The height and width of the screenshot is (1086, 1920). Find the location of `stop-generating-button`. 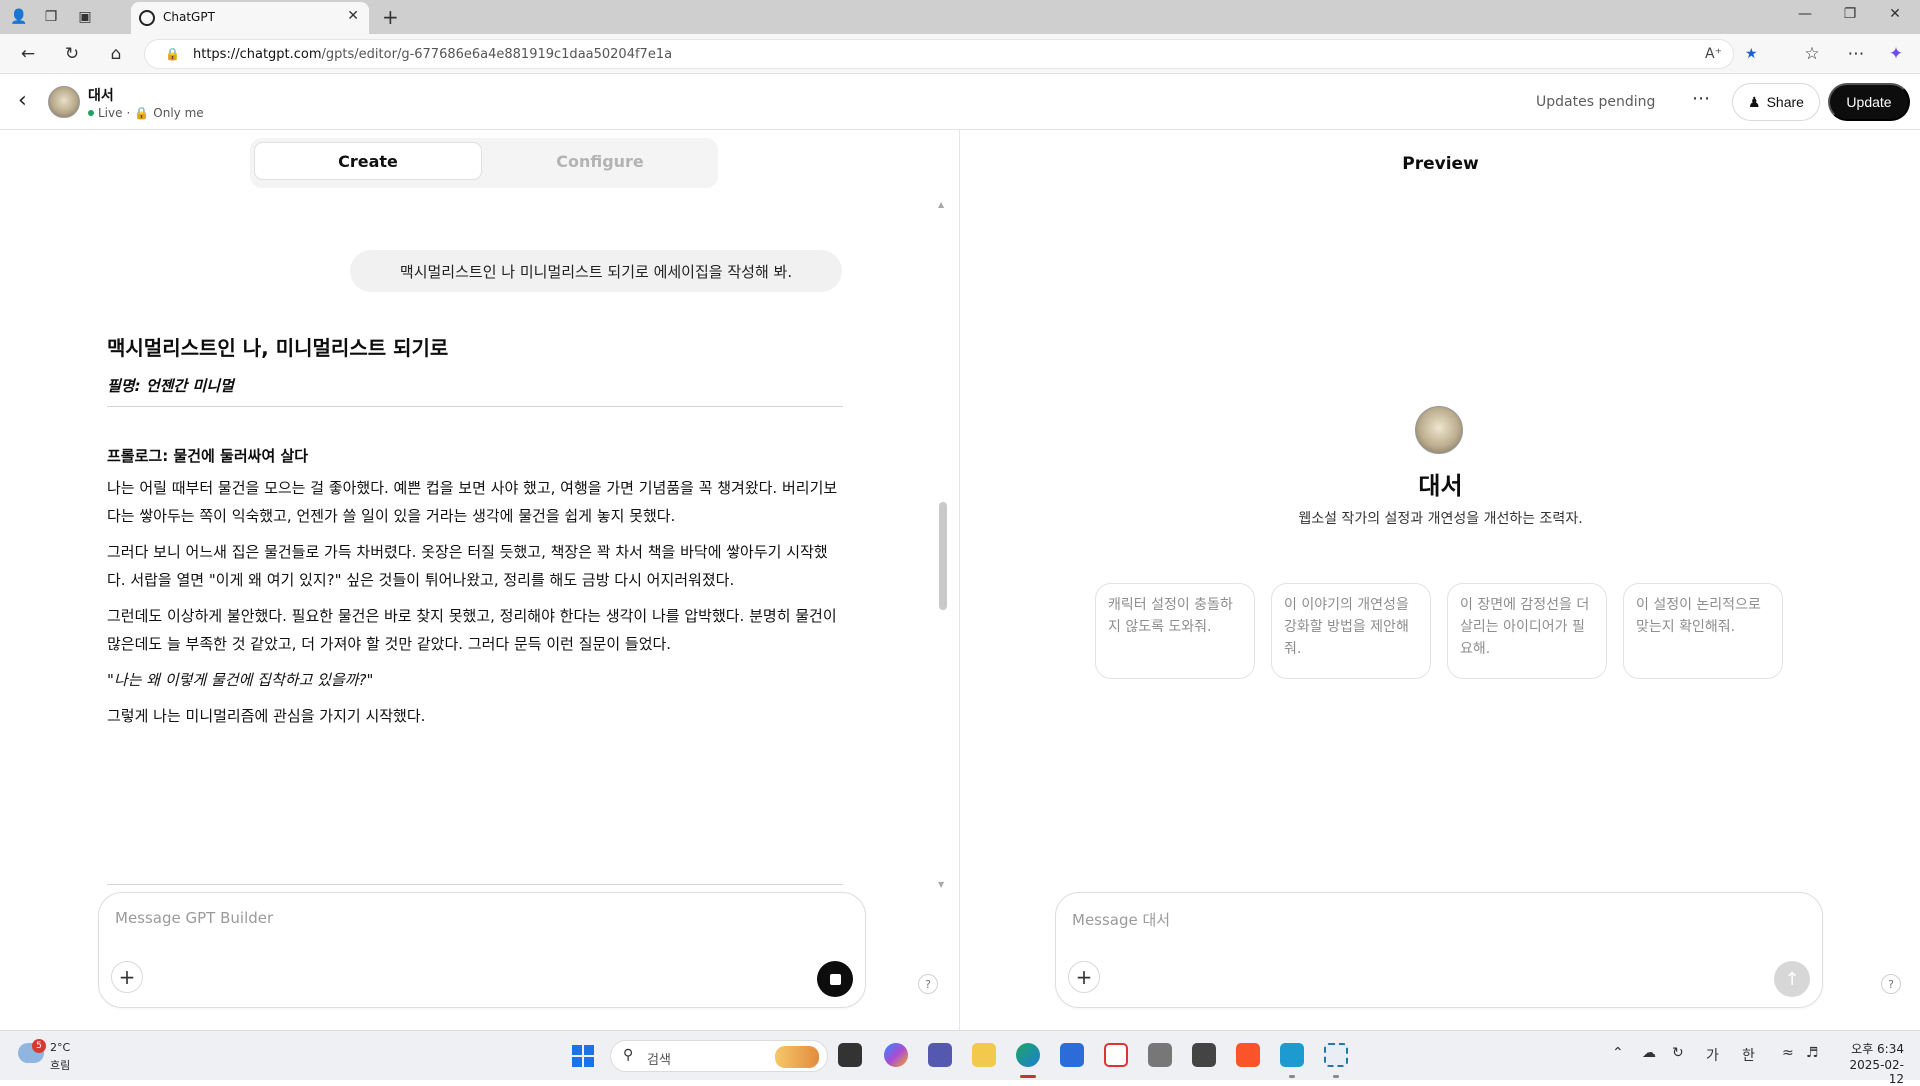

stop-generating-button is located at coordinates (835, 979).